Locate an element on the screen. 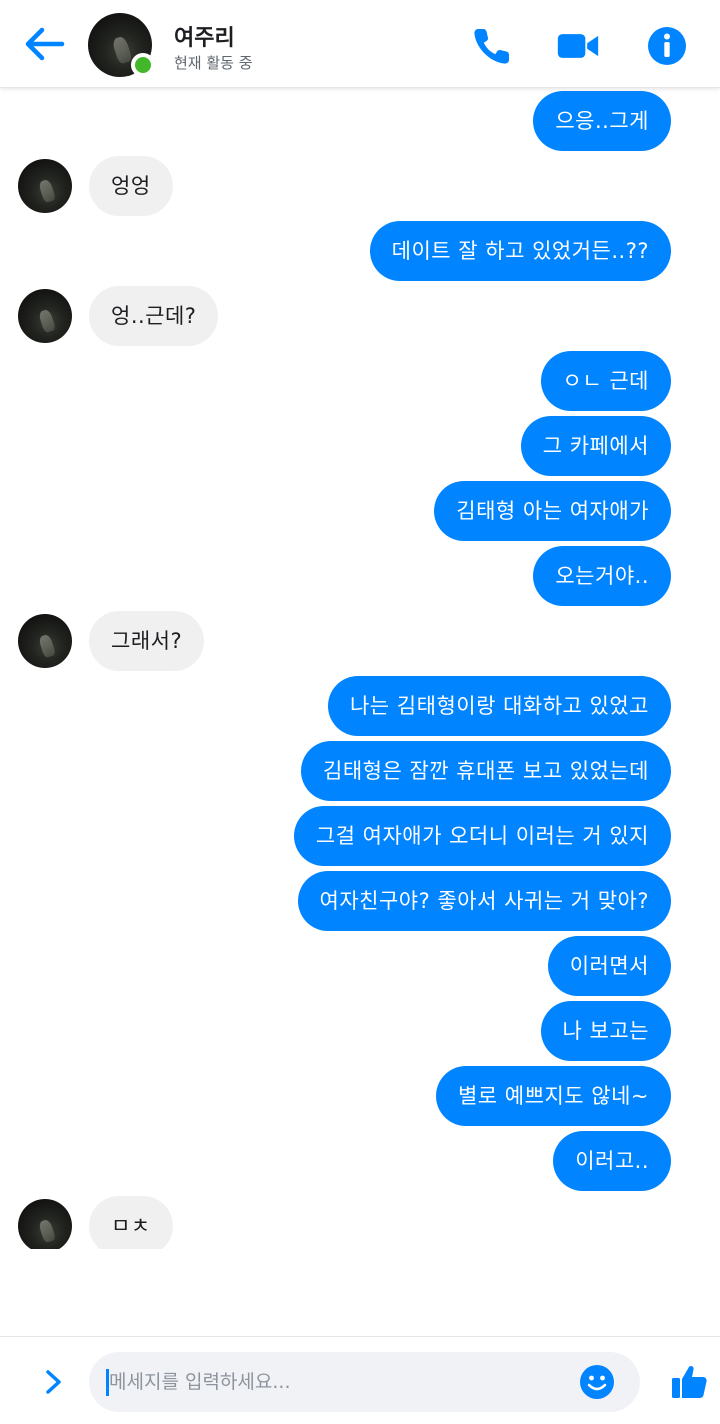 The width and height of the screenshot is (720, 1424). sent-message-row: 이러고.. is located at coordinates (360, 1161).